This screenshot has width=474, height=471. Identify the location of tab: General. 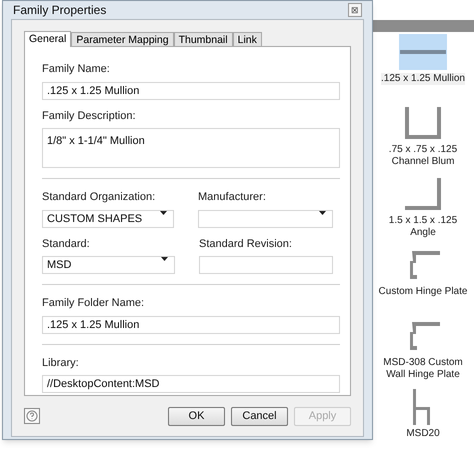
(48, 39).